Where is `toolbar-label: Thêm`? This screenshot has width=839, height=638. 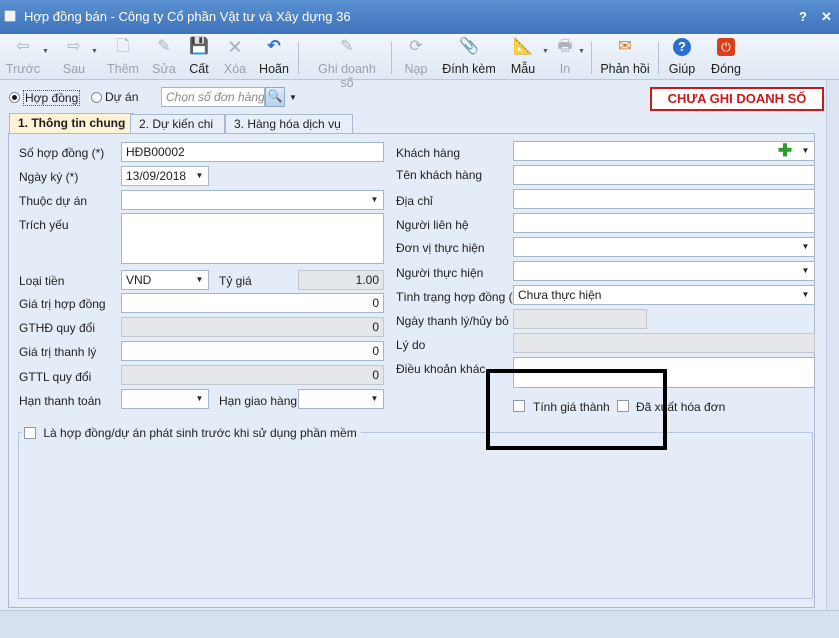
toolbar-label: Thêm is located at coordinates (123, 69).